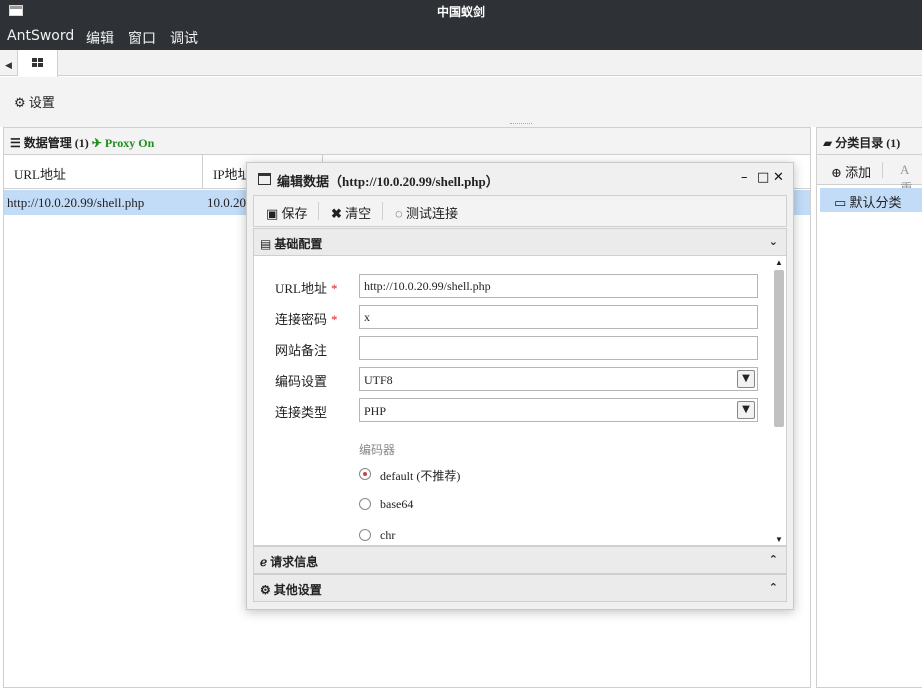 This screenshot has width=922, height=688. Describe the element at coordinates (399, 213) in the screenshot. I see `spinner-icon: ◌` at that location.